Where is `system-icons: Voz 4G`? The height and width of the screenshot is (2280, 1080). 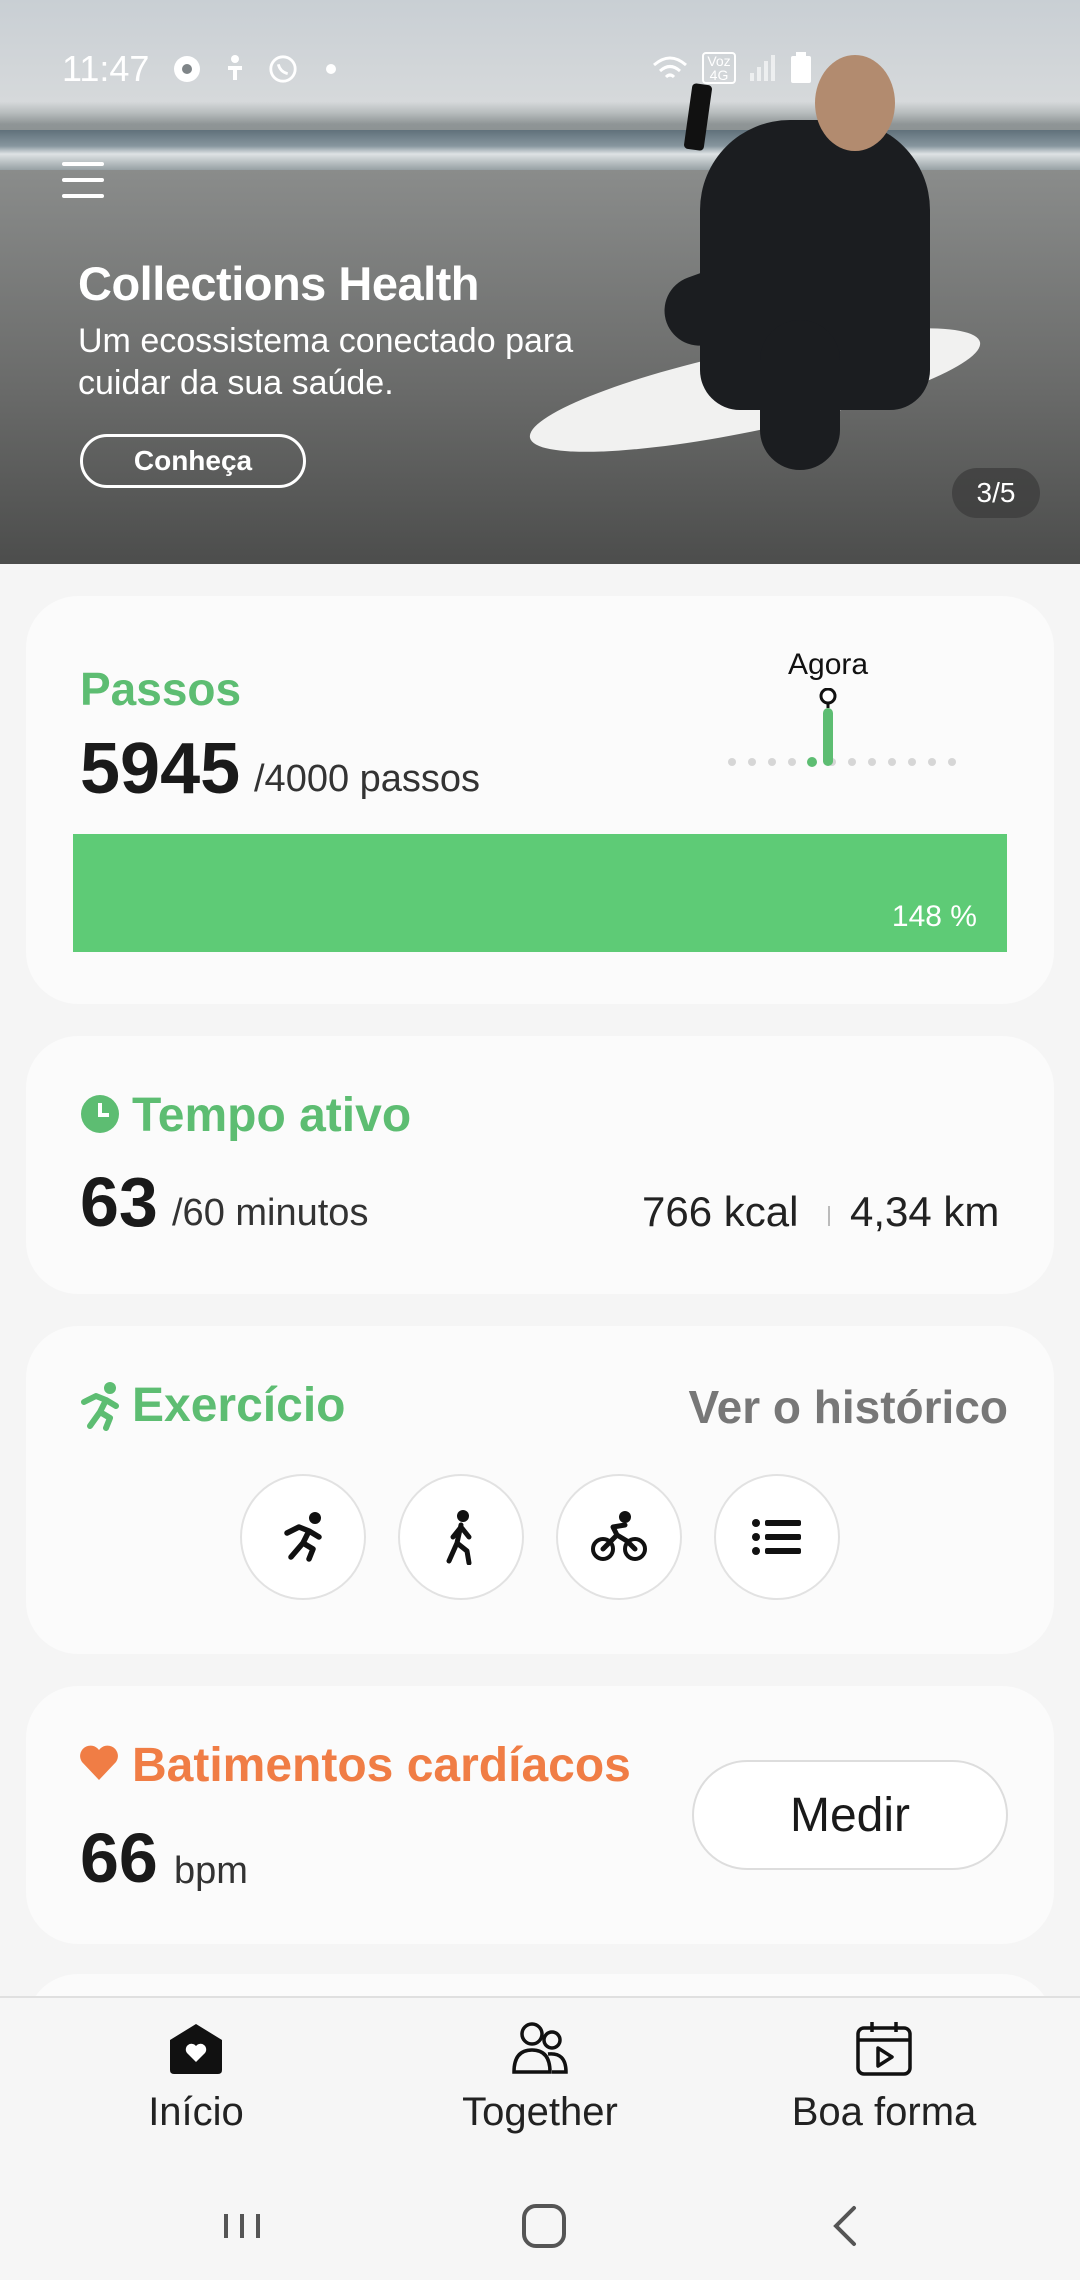 system-icons: Voz 4G is located at coordinates (731, 68).